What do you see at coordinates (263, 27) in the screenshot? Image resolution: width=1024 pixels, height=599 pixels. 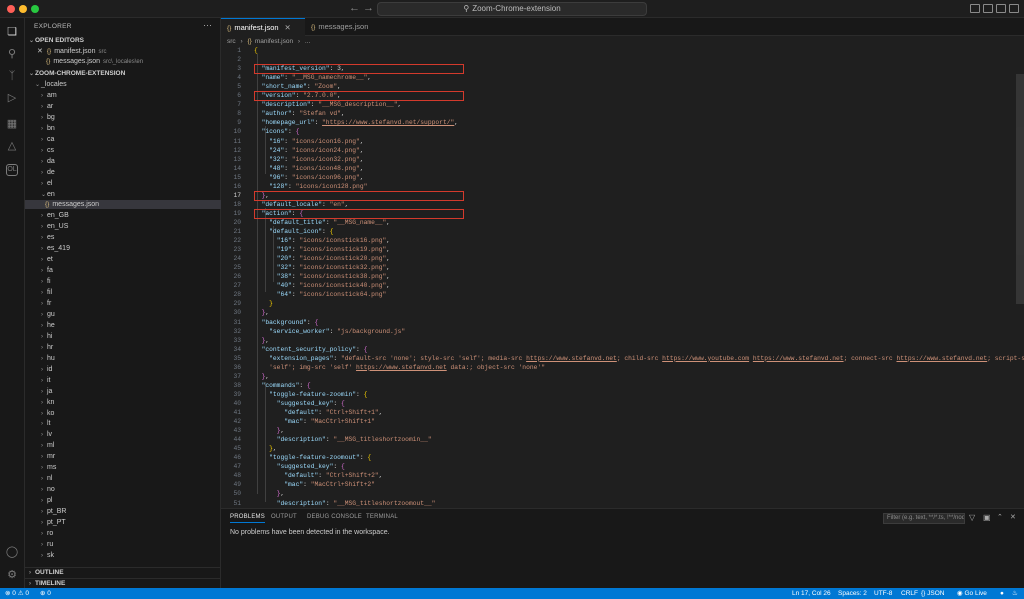 I see `tab-manifest-json: {} manifest.json ✕` at bounding box center [263, 27].